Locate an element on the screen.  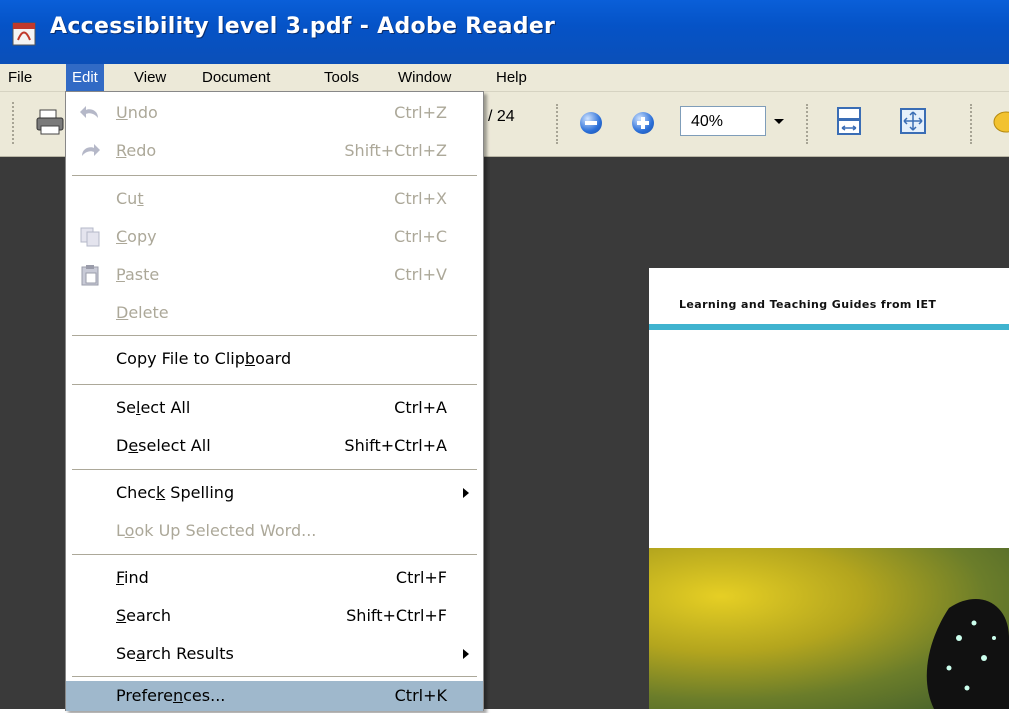
zoom-dropdown-icon is located at coordinates (779, 121).